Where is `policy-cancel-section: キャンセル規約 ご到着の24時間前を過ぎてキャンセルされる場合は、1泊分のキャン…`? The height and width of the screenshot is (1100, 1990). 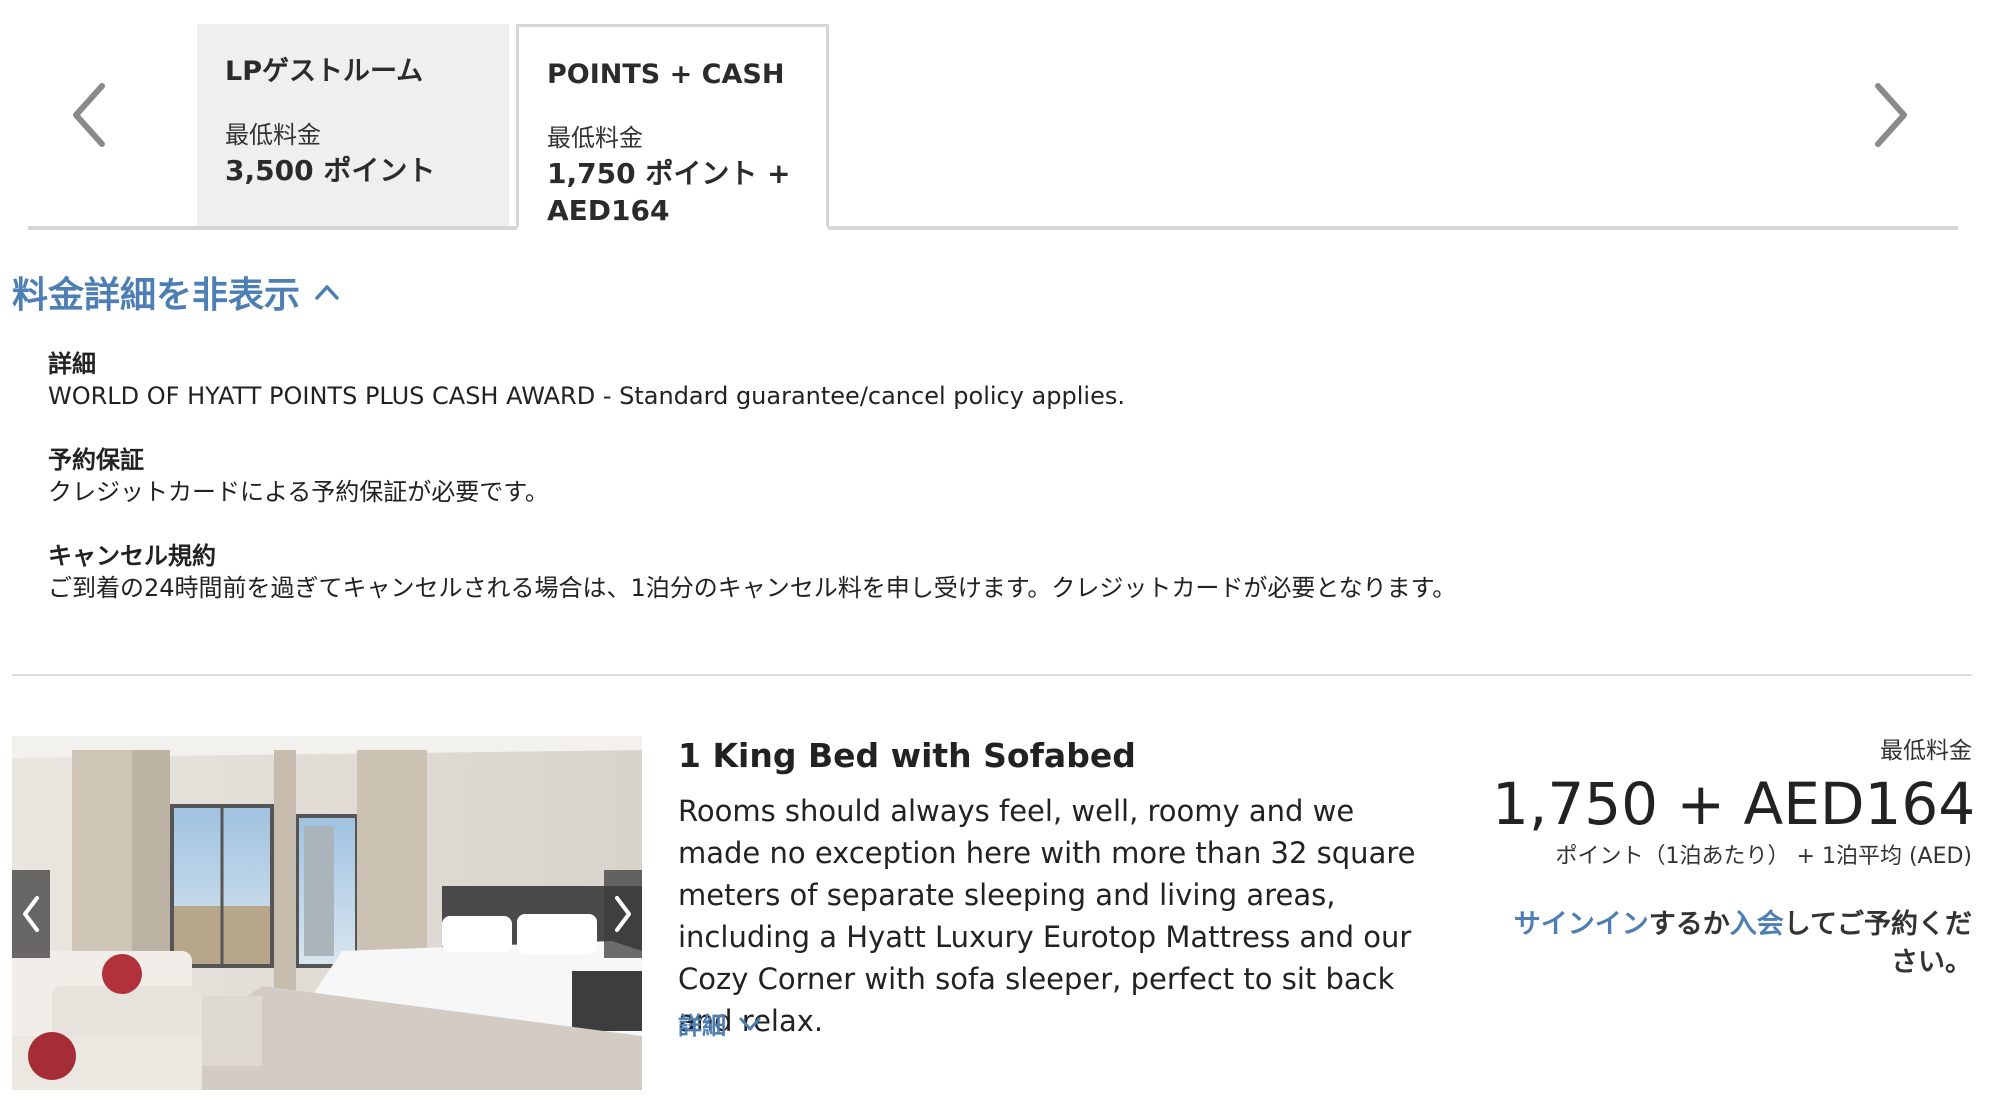
policy-cancel-section: キャンセル規約 ご到着の24時間前を過ぎてキャンセルされる場合は、1泊分のキャン… is located at coordinates (848, 572).